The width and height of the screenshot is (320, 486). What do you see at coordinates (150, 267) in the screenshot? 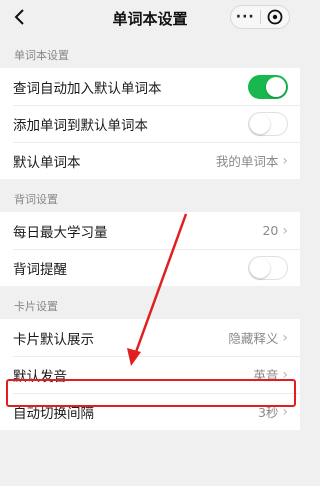
I see `reminder-row: 背词提醒` at bounding box center [150, 267].